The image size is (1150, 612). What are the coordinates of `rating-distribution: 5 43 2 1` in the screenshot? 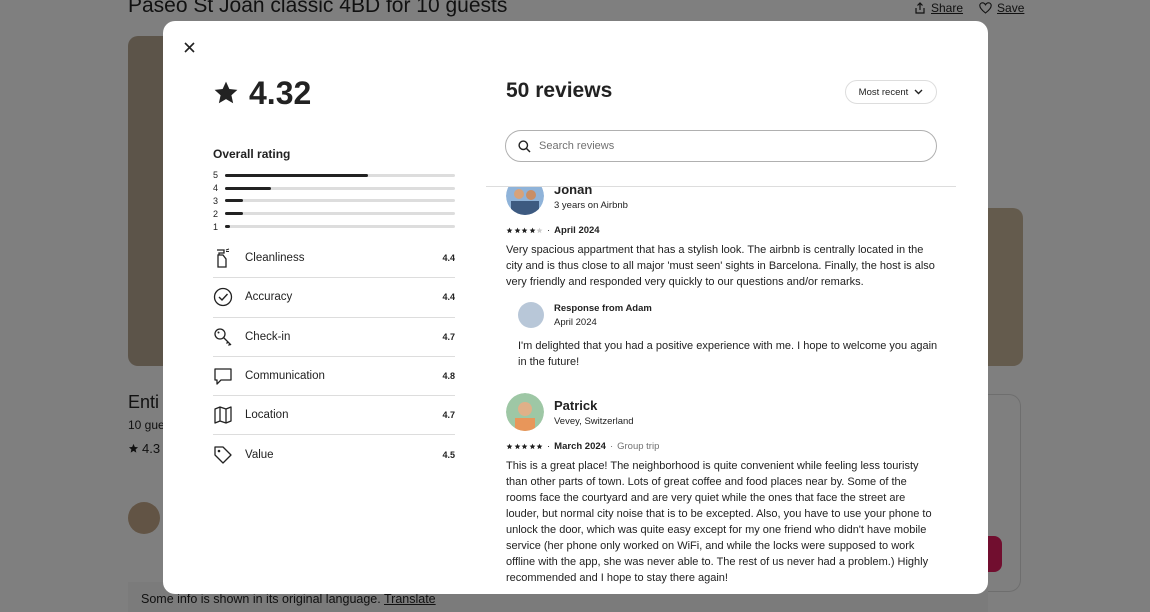 It's located at (334, 201).